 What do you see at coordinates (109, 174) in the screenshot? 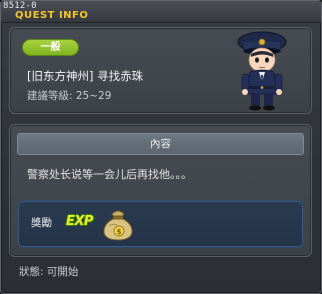
I see `quest-description: 警察处长说等一会儿后再找他。。。` at bounding box center [109, 174].